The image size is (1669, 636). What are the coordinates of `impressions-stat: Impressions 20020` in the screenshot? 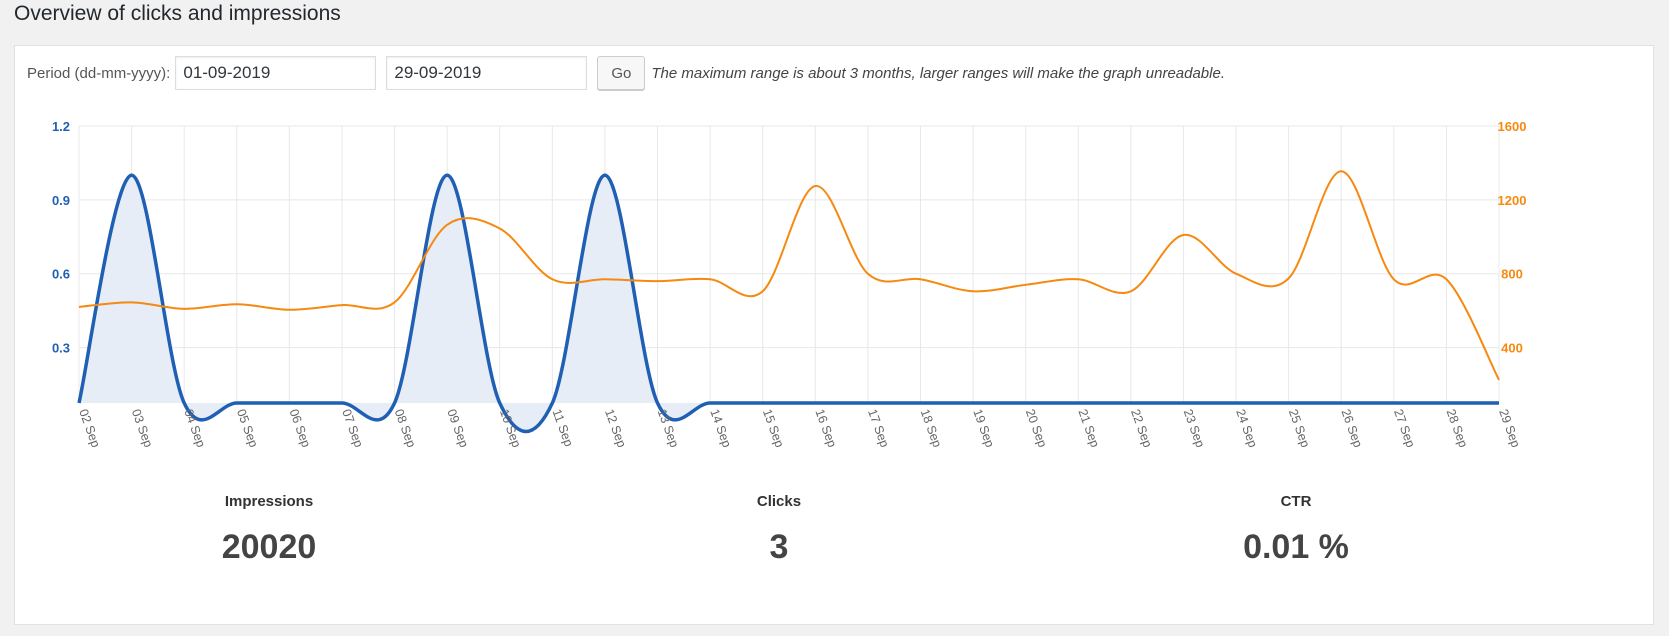 It's located at (269, 530).